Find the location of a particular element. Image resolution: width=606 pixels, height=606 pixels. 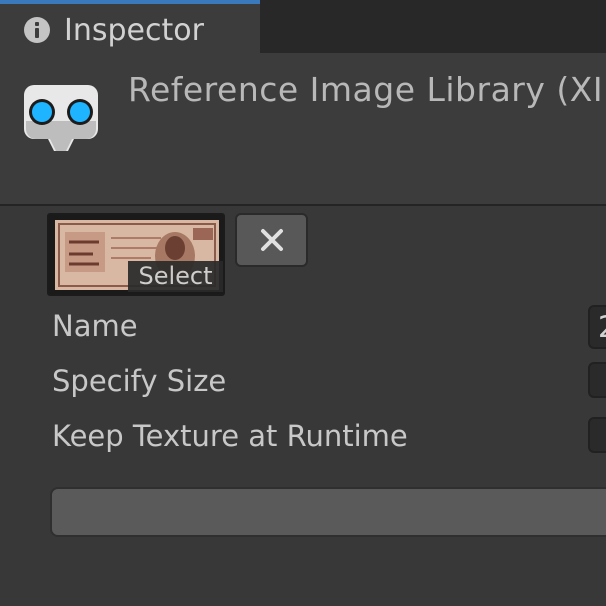

specify-size-label: Specify Size is located at coordinates (139, 381).